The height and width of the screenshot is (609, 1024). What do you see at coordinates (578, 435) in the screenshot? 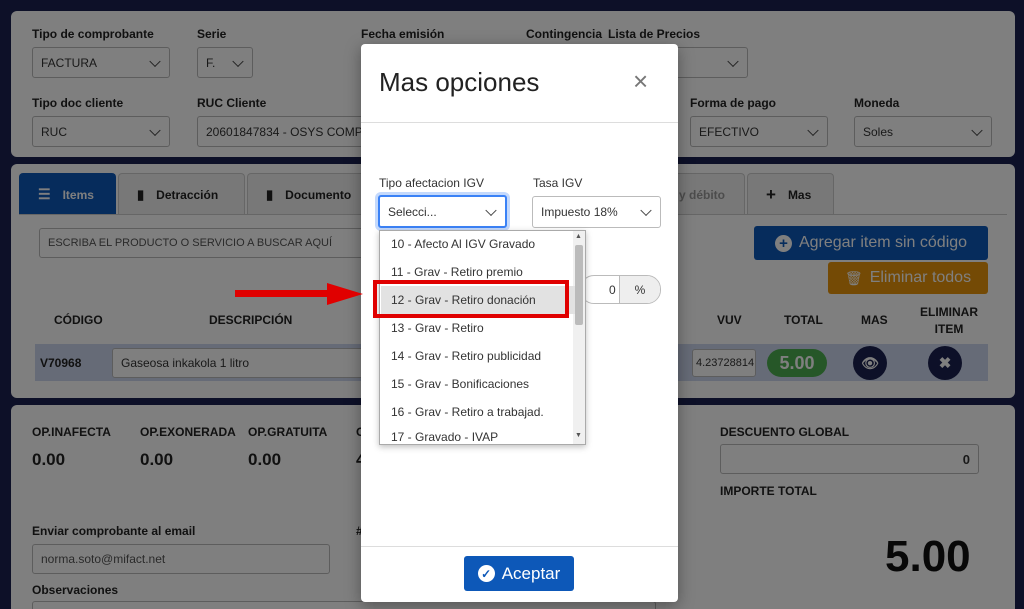
I see `scroll-down-arrow: ▼` at bounding box center [578, 435].